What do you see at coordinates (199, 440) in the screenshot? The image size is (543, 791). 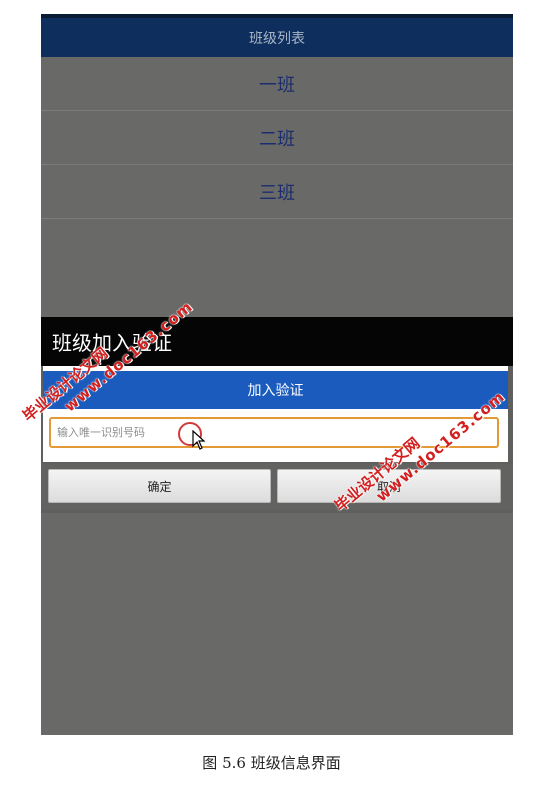 I see `mouse-pointer-icon` at bounding box center [199, 440].